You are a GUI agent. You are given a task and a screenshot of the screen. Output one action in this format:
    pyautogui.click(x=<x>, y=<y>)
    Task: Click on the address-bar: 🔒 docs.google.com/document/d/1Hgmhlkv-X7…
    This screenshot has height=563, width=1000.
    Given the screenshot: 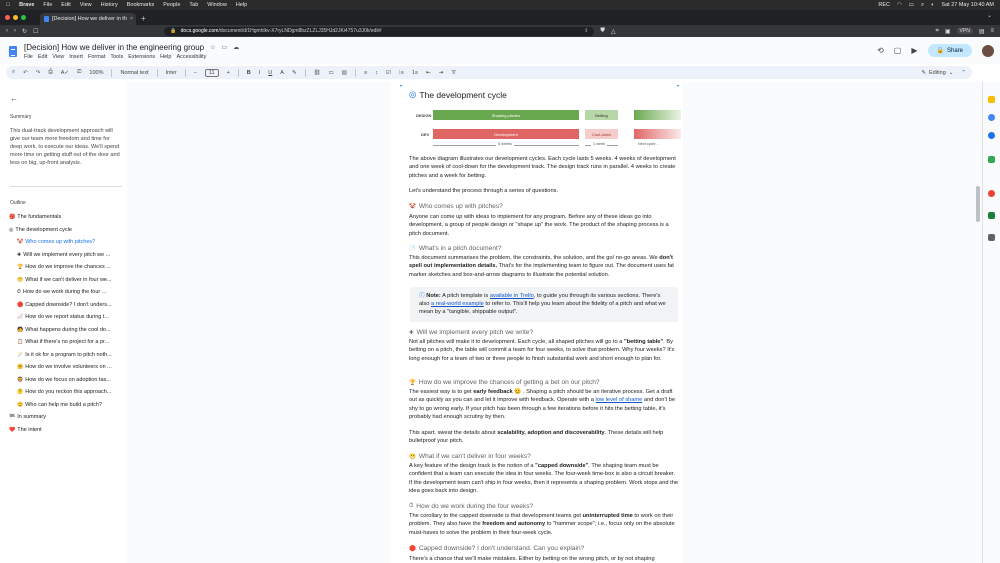 What is the action you would take?
    pyautogui.click(x=379, y=31)
    